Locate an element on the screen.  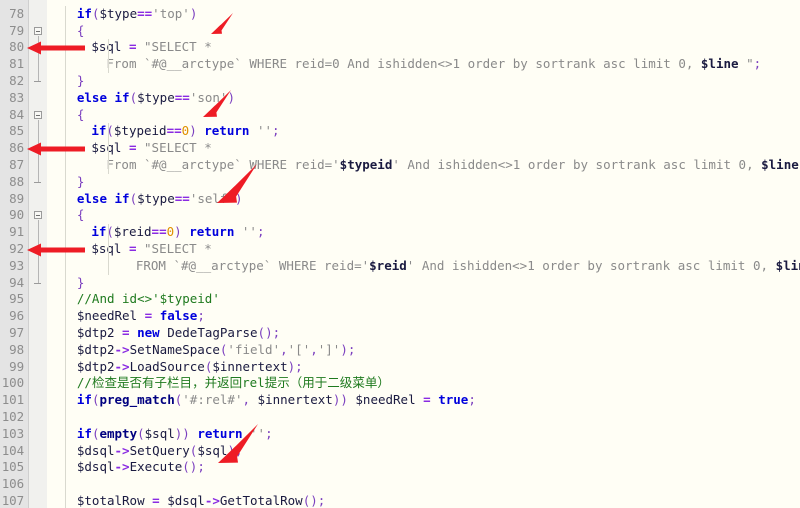
code-line-107: 107 $totalRow = $dsql->GetTotalRow(); is located at coordinates (400, 500).